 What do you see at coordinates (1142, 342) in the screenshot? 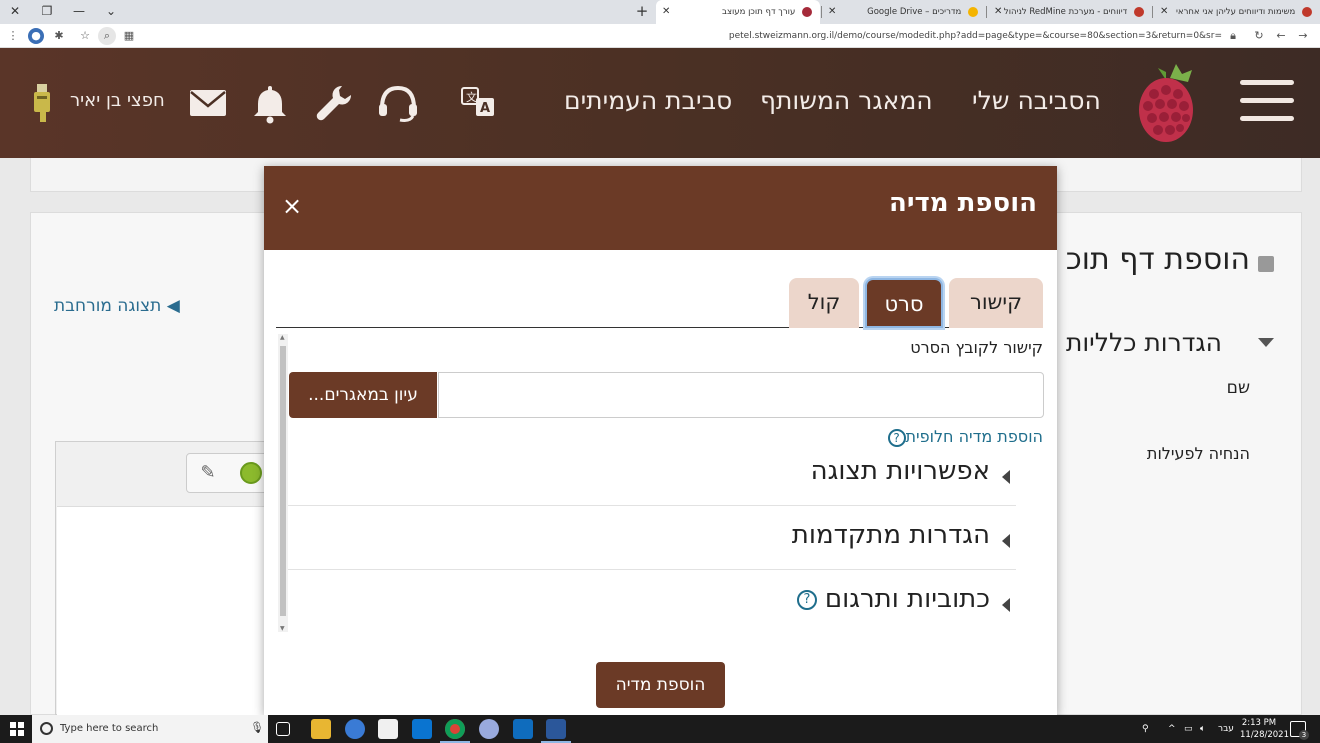
I see `general-settings-heading: הגדרות כלליות` at bounding box center [1142, 342].